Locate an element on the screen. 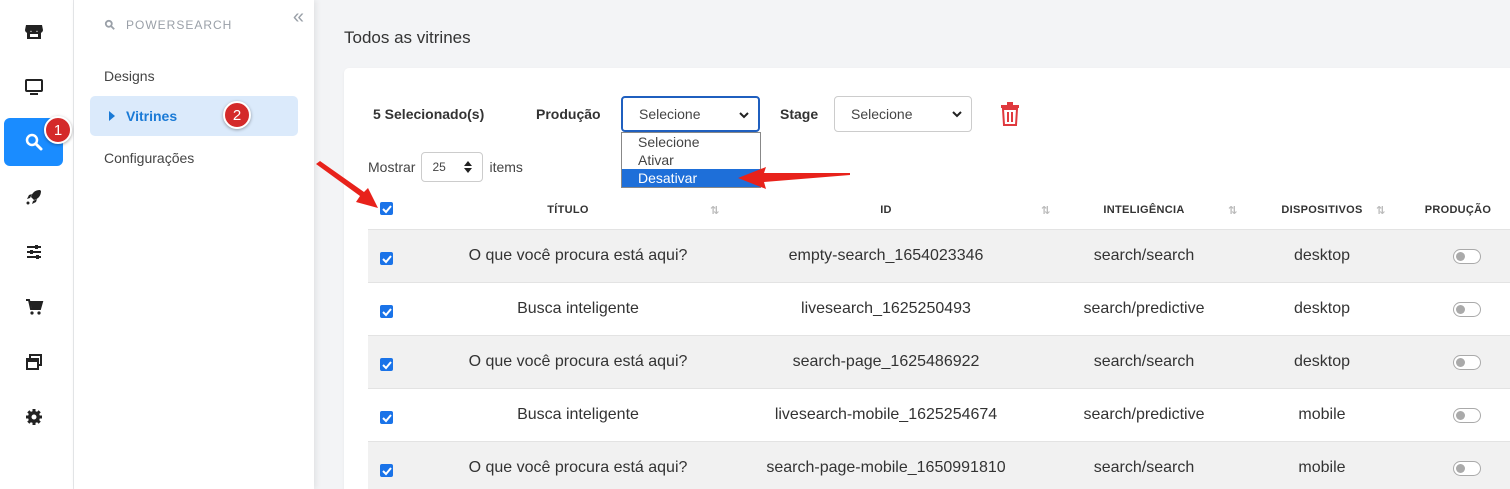 The width and height of the screenshot is (1510, 489). select-all-checkbox is located at coordinates (386, 208).